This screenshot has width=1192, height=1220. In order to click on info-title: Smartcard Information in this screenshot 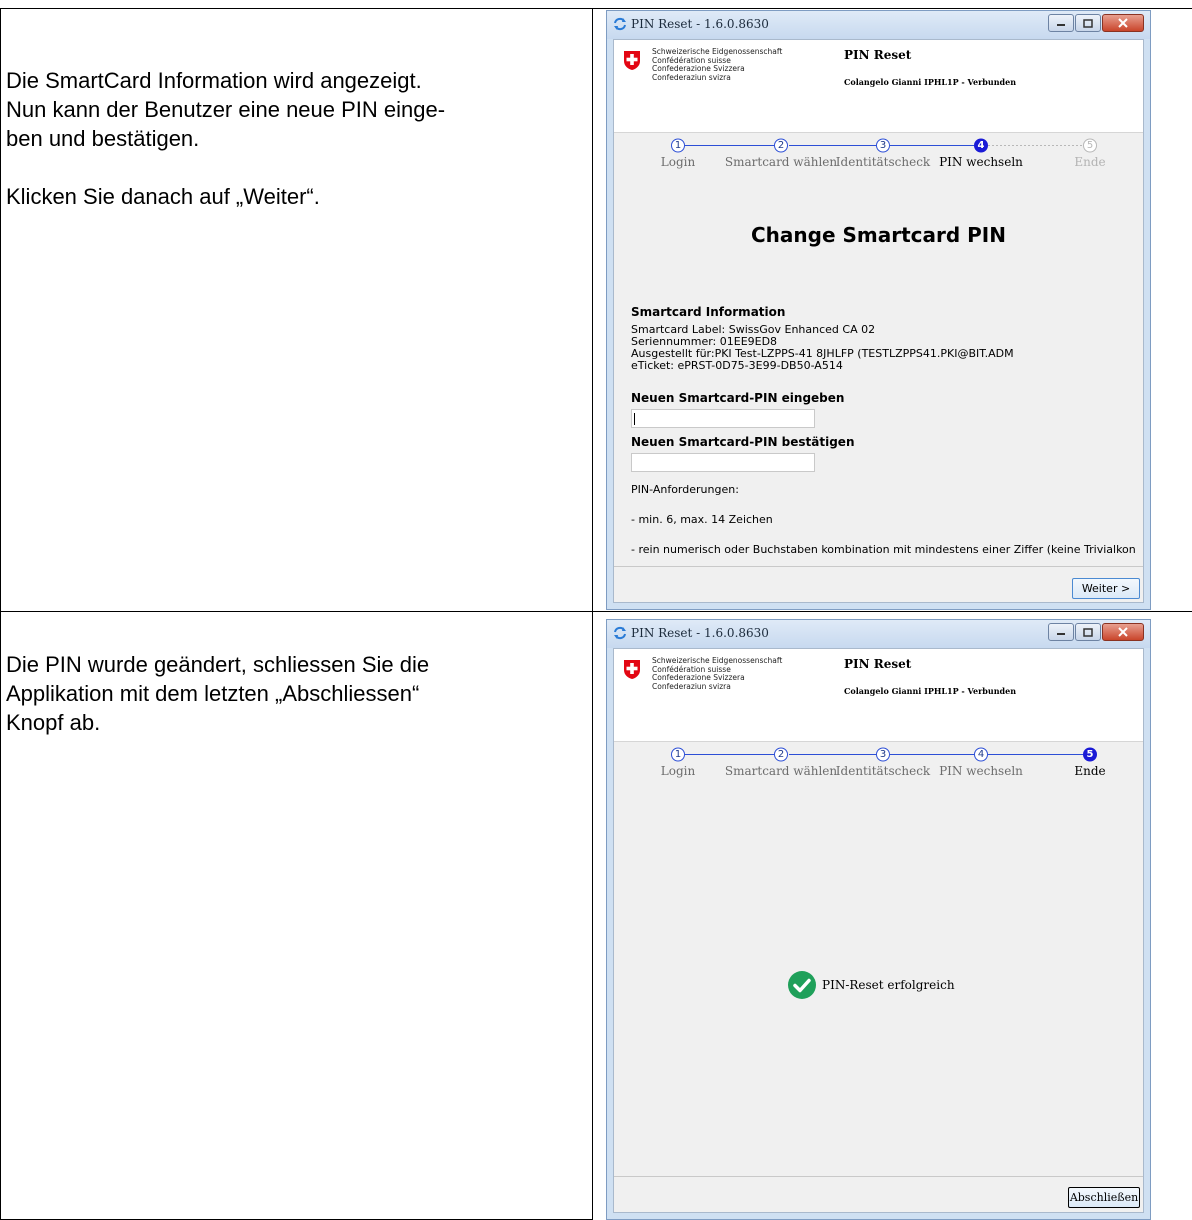, I will do `click(708, 312)`.